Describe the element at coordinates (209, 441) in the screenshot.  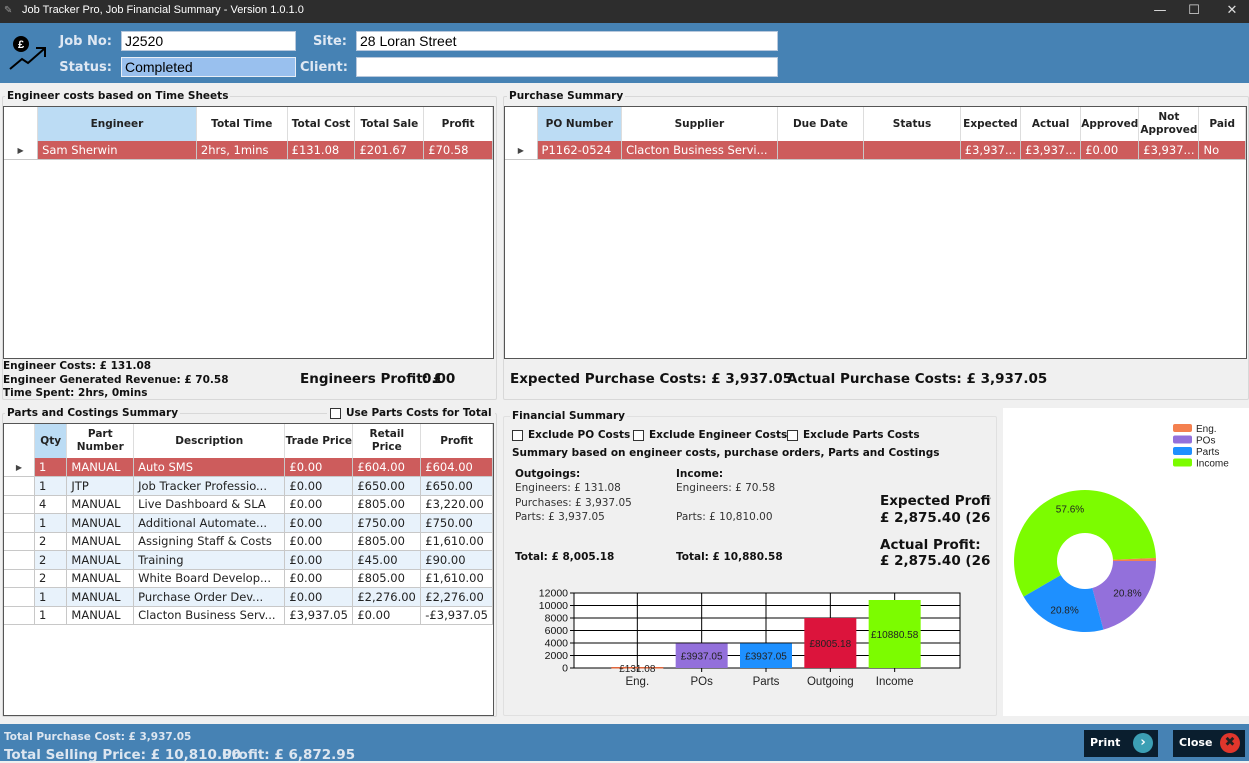
I see `col-description: Description` at that location.